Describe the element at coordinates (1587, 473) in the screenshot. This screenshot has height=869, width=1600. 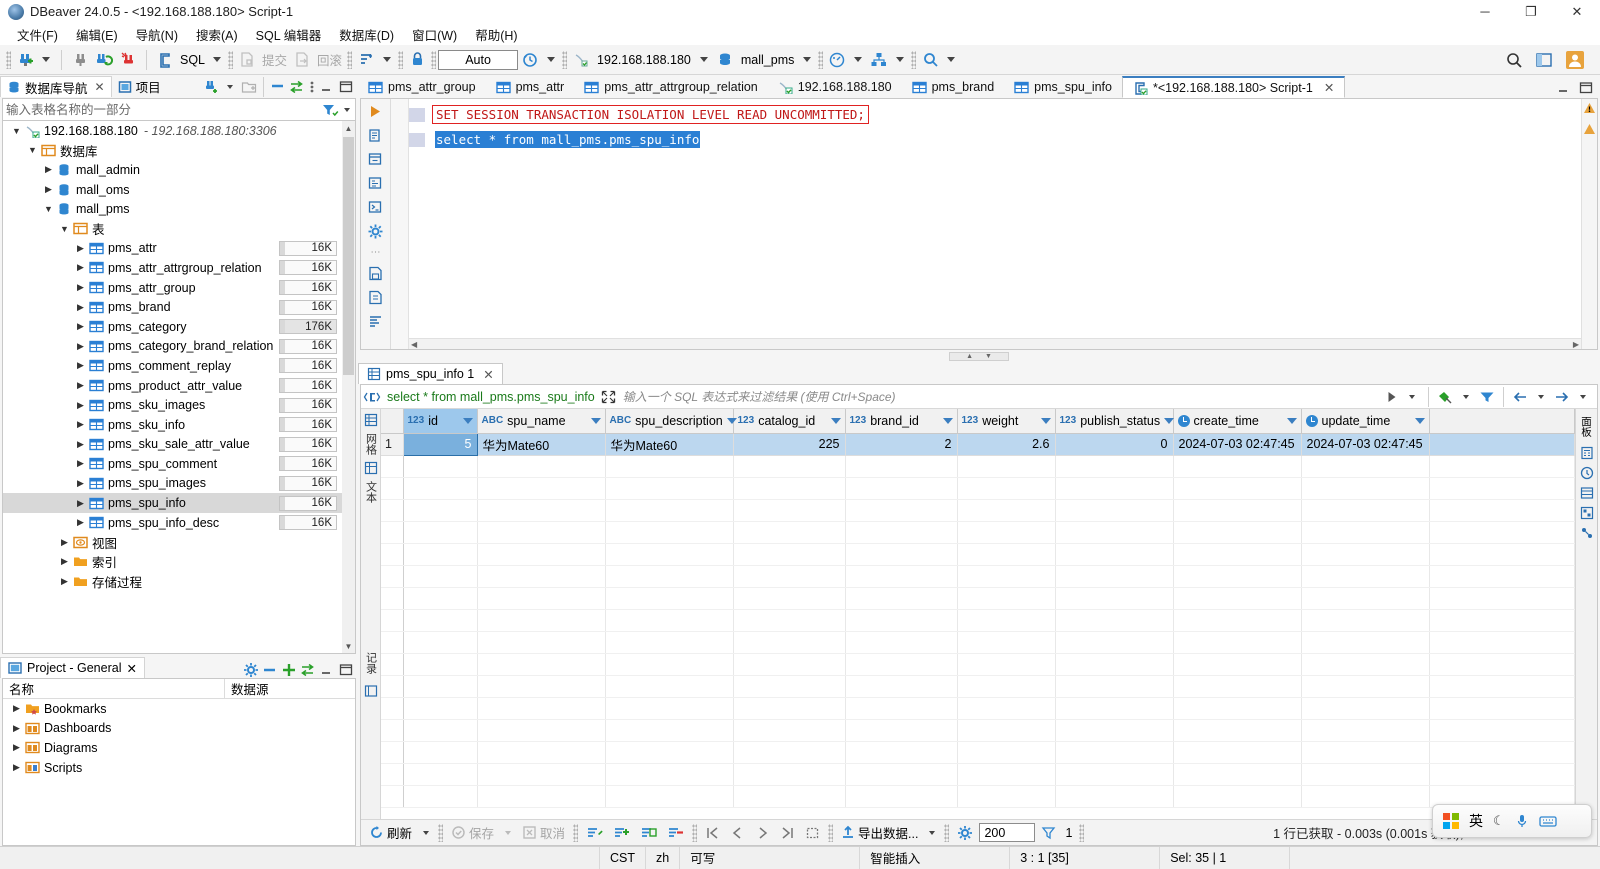
I see `value-panel-icon` at that location.